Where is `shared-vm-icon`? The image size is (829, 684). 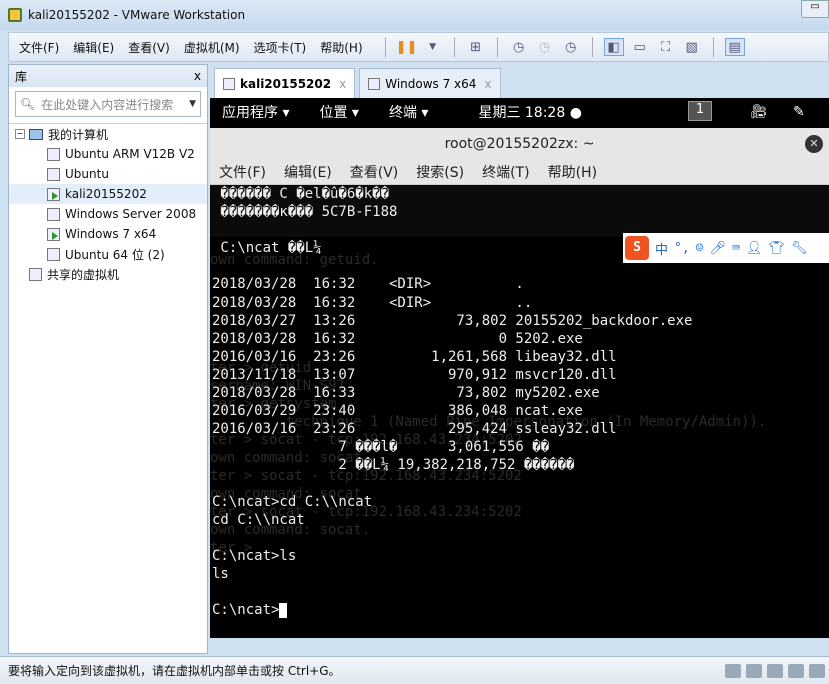
shared-vm-icon is located at coordinates (35, 274).